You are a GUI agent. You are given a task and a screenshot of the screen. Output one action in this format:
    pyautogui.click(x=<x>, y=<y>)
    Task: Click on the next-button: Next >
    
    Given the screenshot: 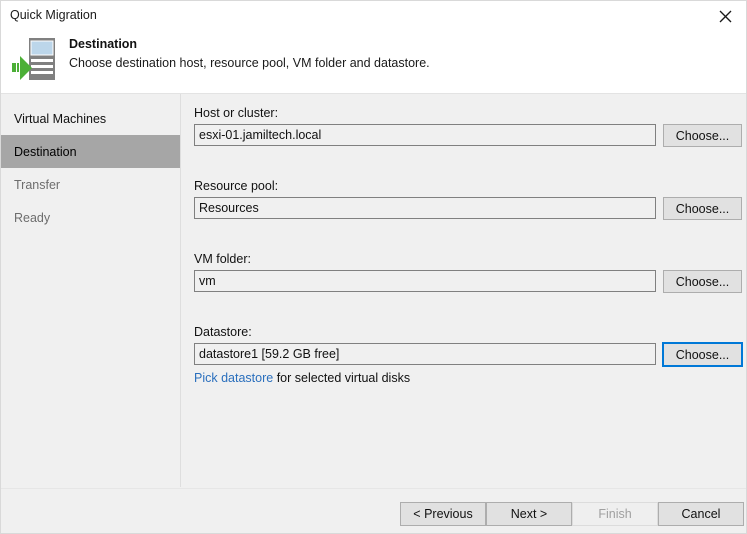 What is the action you would take?
    pyautogui.click(x=529, y=514)
    